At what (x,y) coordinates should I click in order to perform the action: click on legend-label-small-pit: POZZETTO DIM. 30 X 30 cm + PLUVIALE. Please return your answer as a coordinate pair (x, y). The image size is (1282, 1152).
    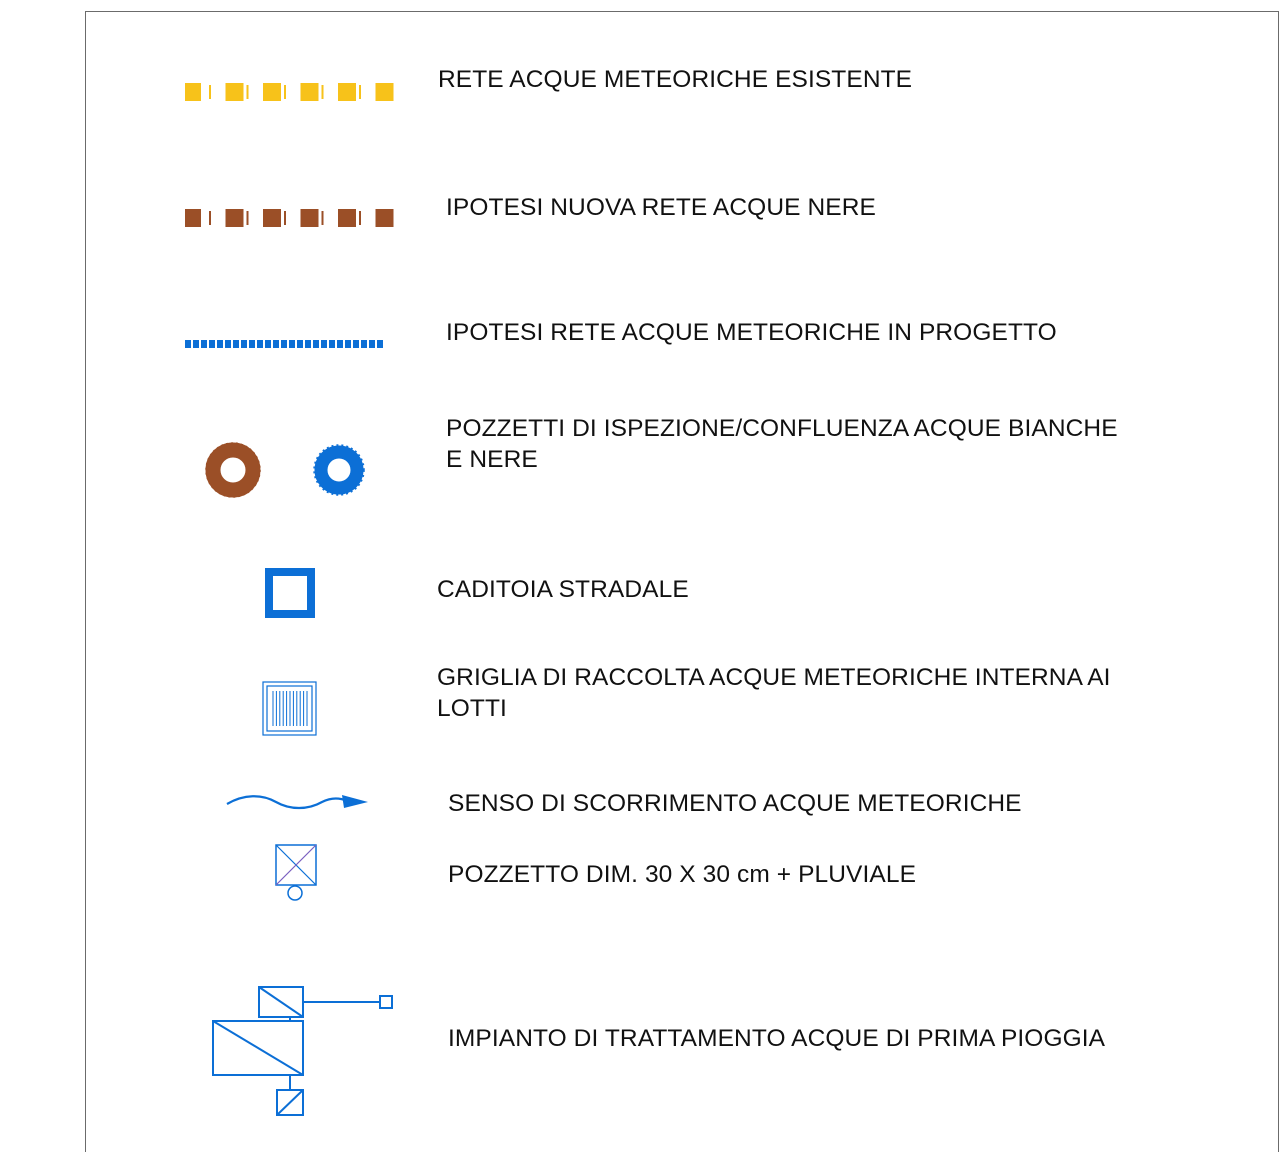
    Looking at the image, I should click on (682, 874).